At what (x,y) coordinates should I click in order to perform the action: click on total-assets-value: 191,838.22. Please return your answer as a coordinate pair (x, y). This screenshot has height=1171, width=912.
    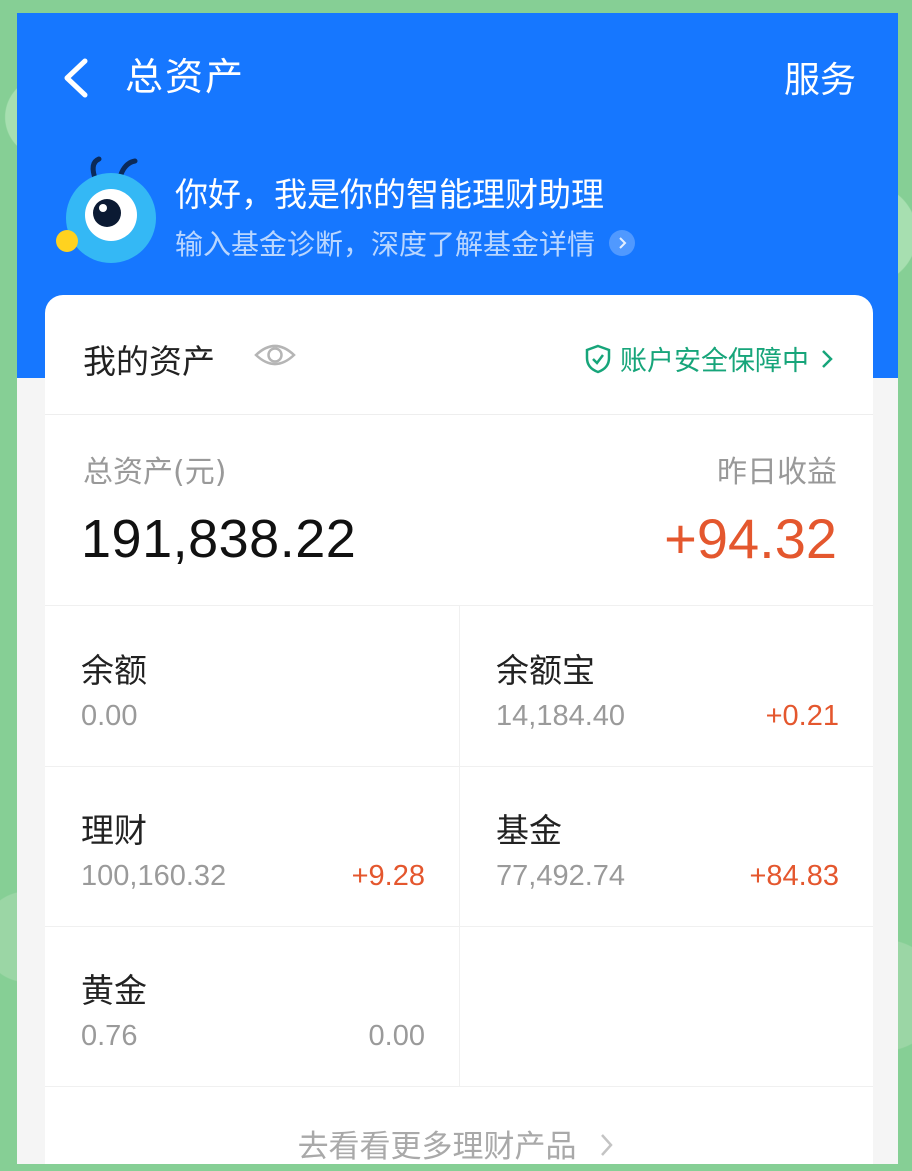
    Looking at the image, I should click on (219, 539).